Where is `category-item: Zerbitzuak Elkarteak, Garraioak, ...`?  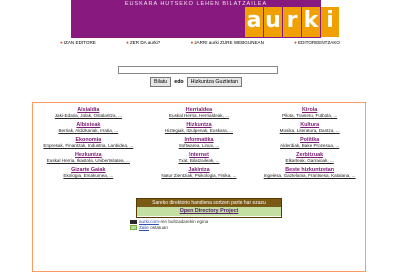
category-item: Zerbitzuak Elkarteak, Garraioak, ... is located at coordinates (309, 158).